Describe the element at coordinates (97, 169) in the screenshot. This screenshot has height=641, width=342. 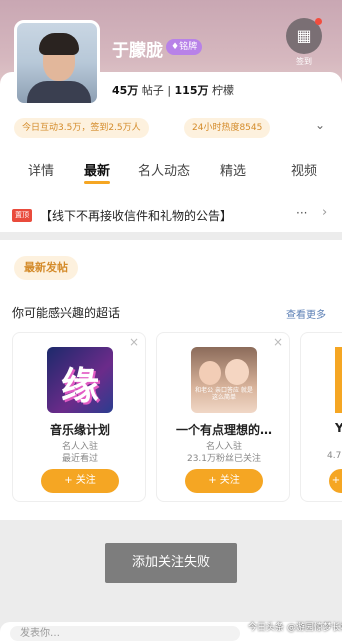
I see `tab-latest: 最新` at that location.